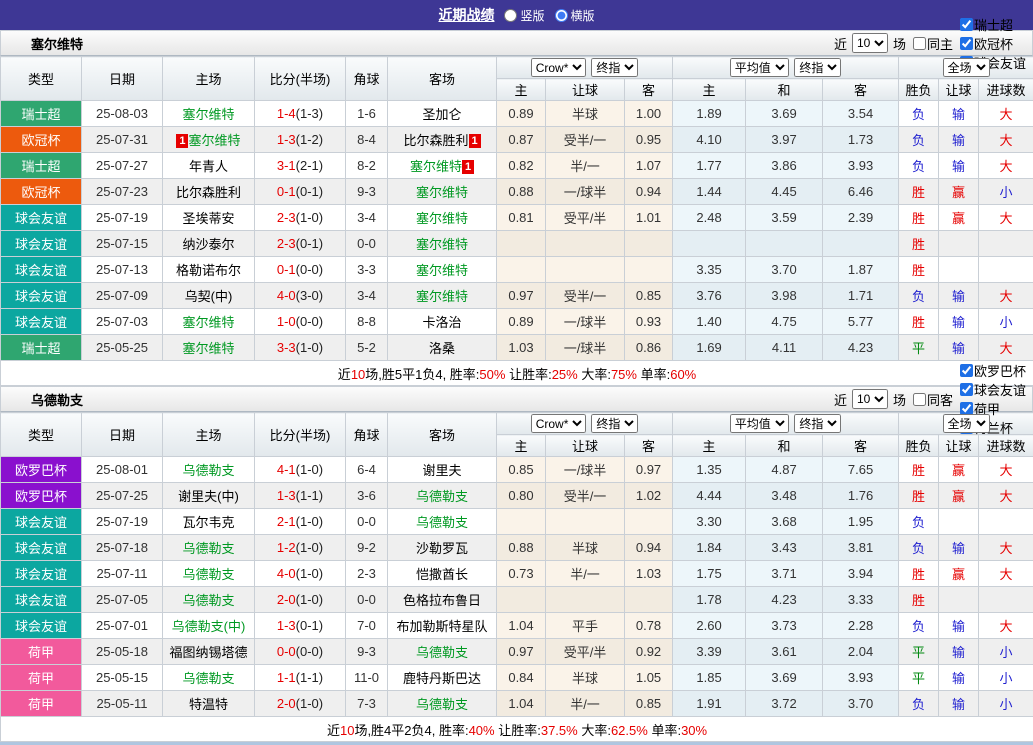  What do you see at coordinates (931, 43) in the screenshot?
I see `same-venue-filter: 同主` at bounding box center [931, 43].